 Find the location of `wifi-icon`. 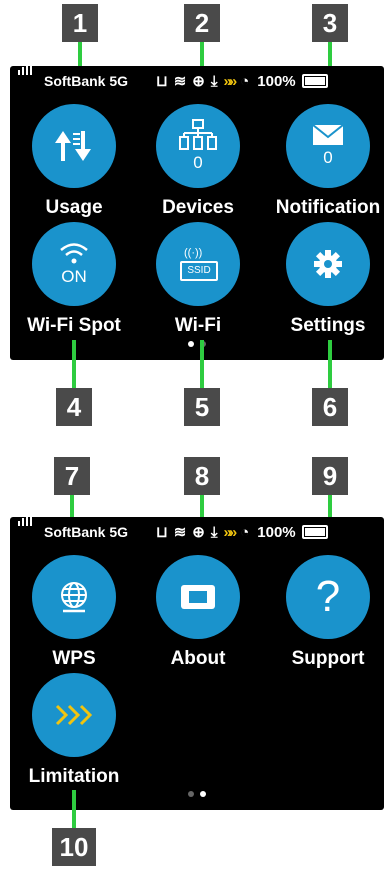

wifi-icon is located at coordinates (74, 253).